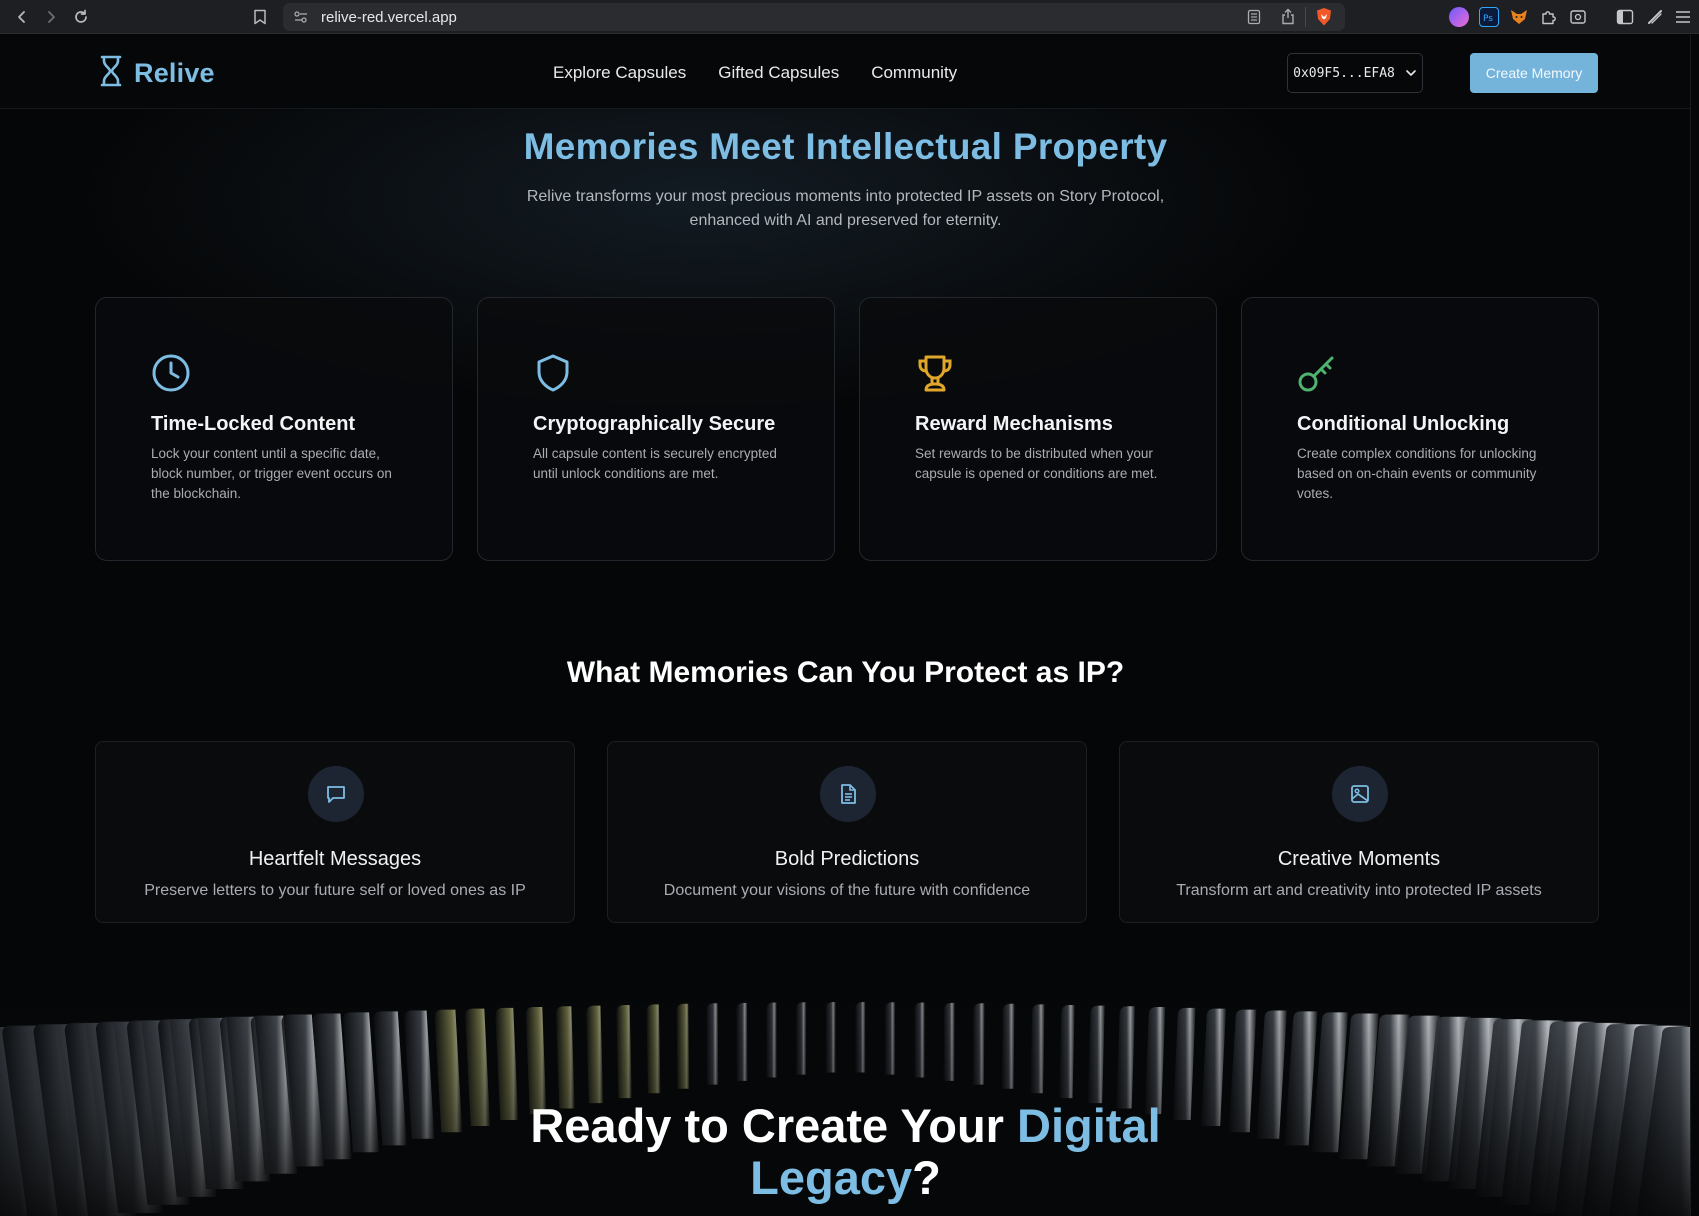 This screenshot has height=1216, width=1699. Describe the element at coordinates (1578, 17) in the screenshot. I see `wallet-extension-icon` at that location.